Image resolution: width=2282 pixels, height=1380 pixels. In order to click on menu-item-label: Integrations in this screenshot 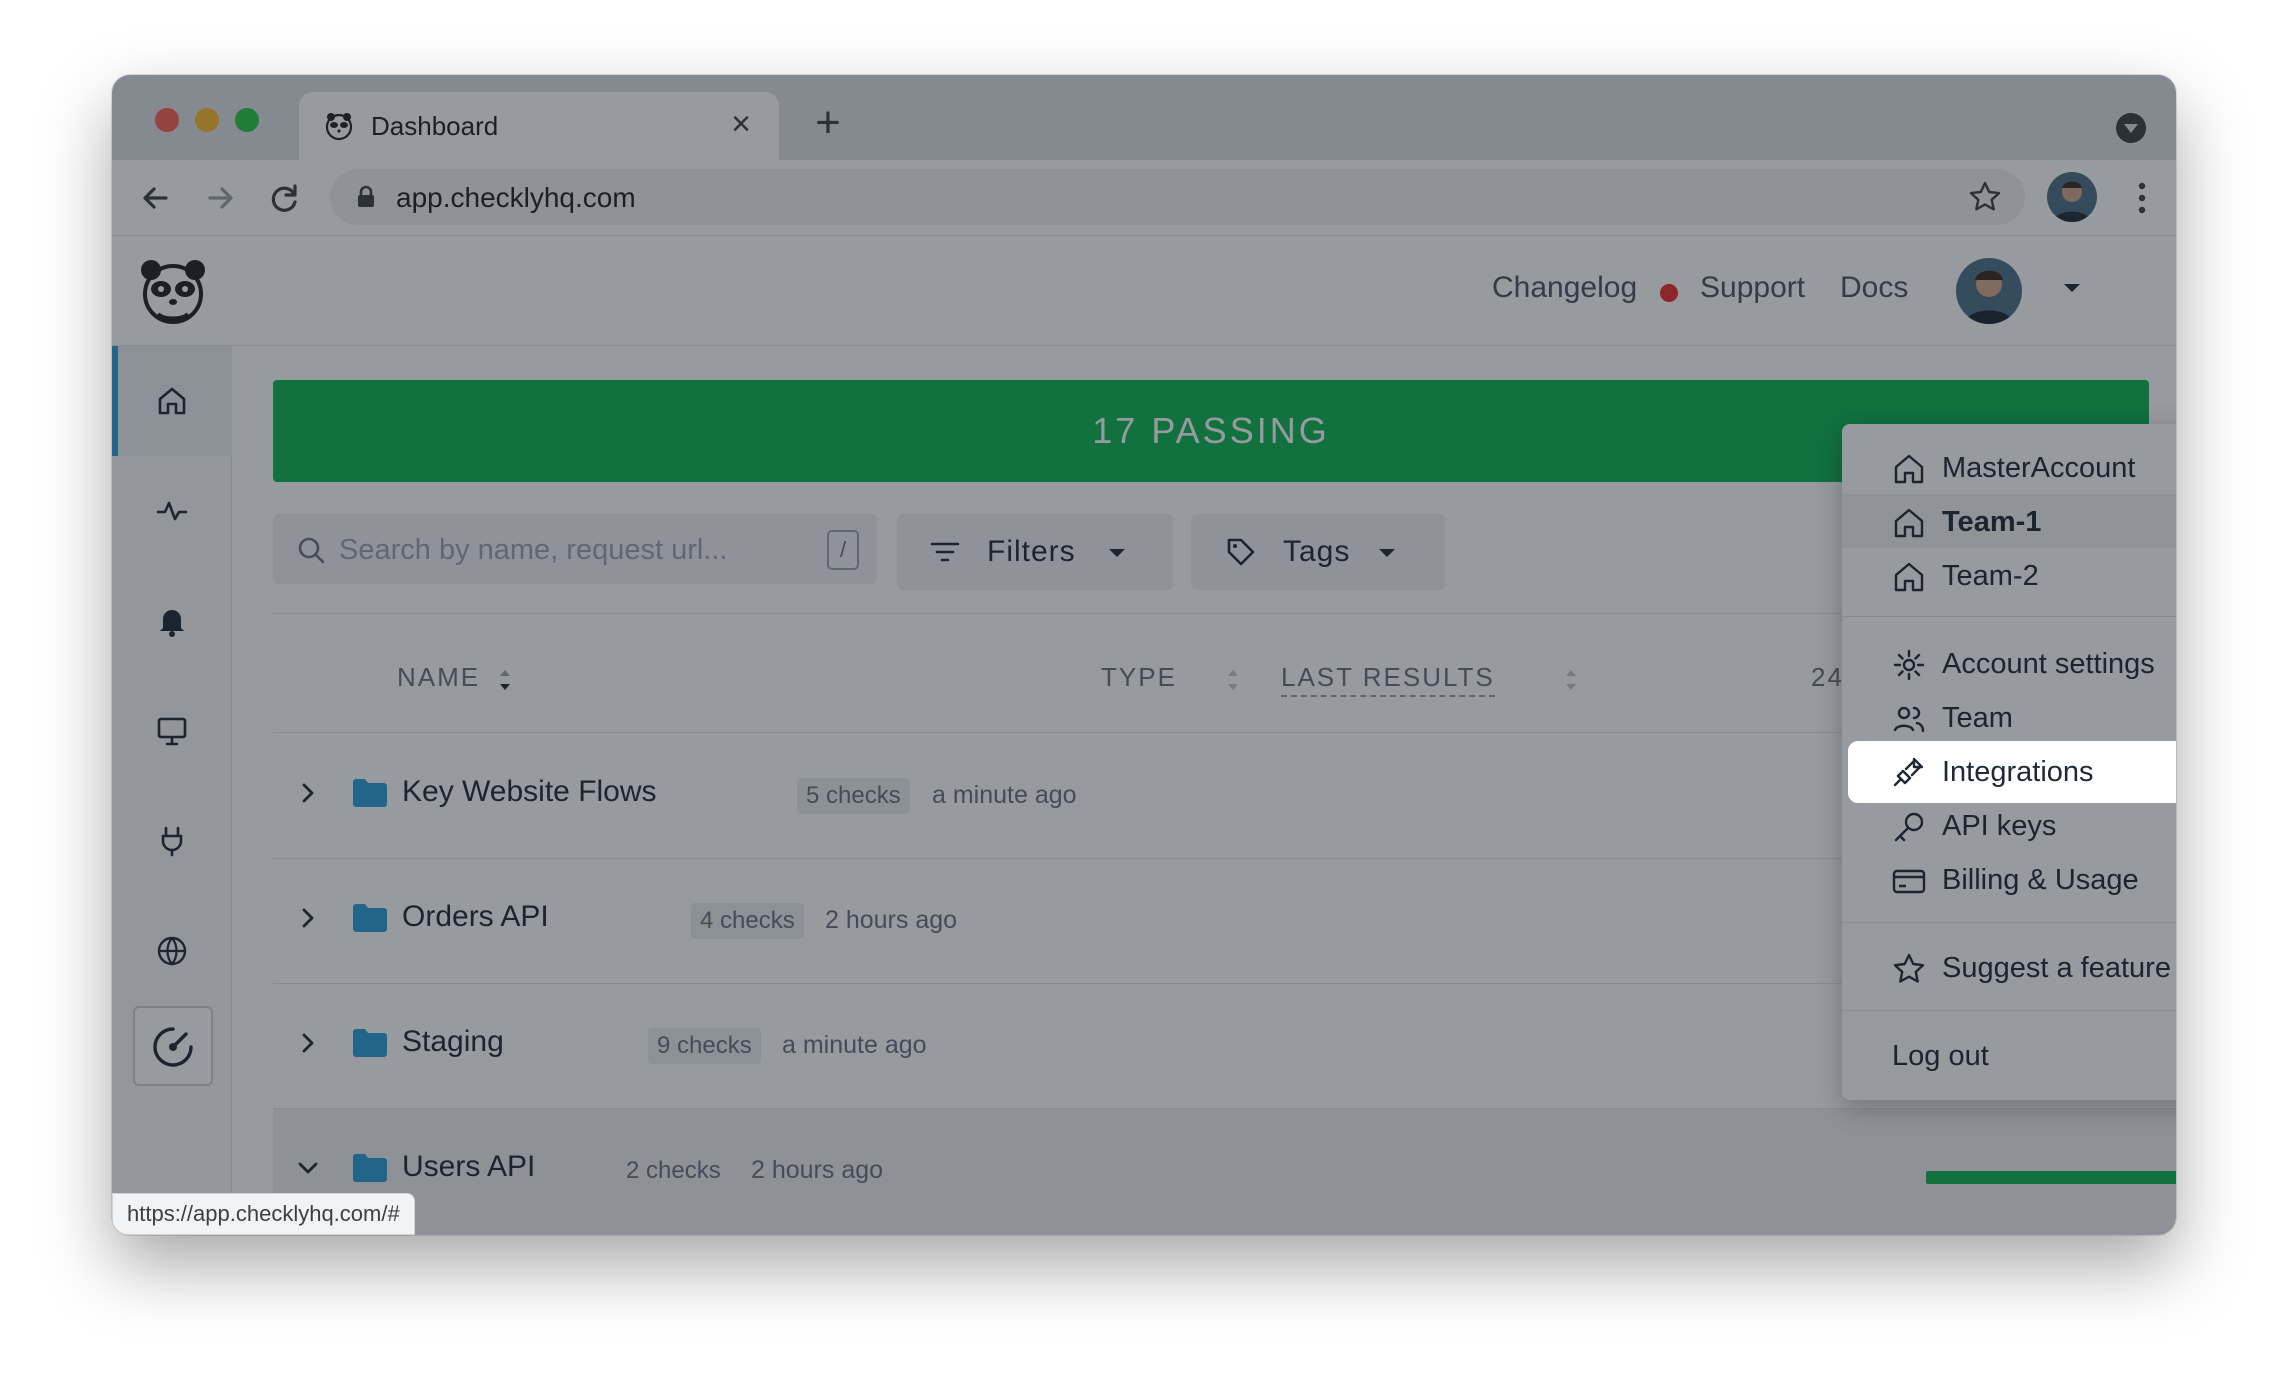, I will do `click(2018, 772)`.